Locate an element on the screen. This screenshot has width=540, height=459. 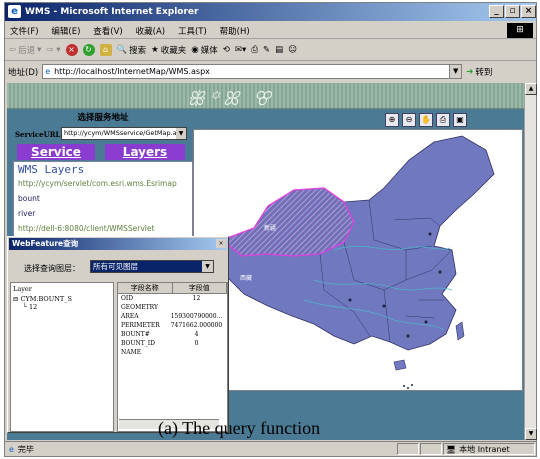
service-url-select: http://ycym/WMSservice/GetMap.a ▼ is located at coordinates (124, 133).